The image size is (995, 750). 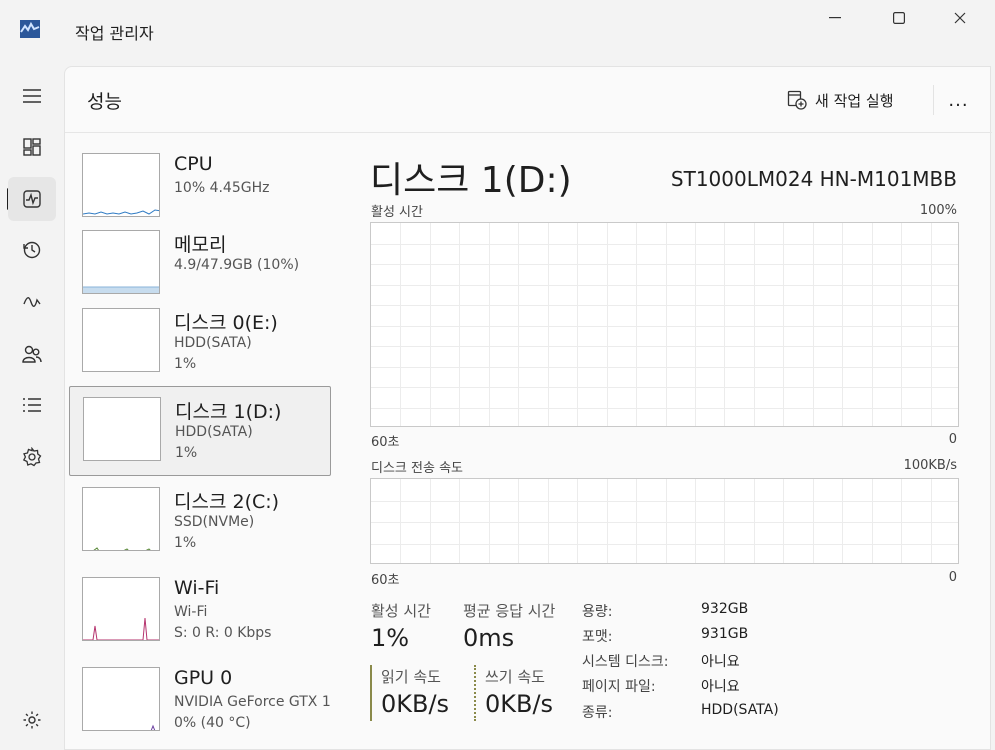 I want to click on transfer-rate-graph-max: 100KB/s, so click(x=930, y=465).